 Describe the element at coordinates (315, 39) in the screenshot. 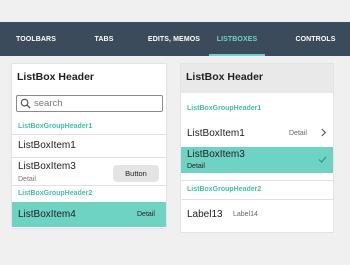

I see `tab-controls: CONTROLS` at that location.